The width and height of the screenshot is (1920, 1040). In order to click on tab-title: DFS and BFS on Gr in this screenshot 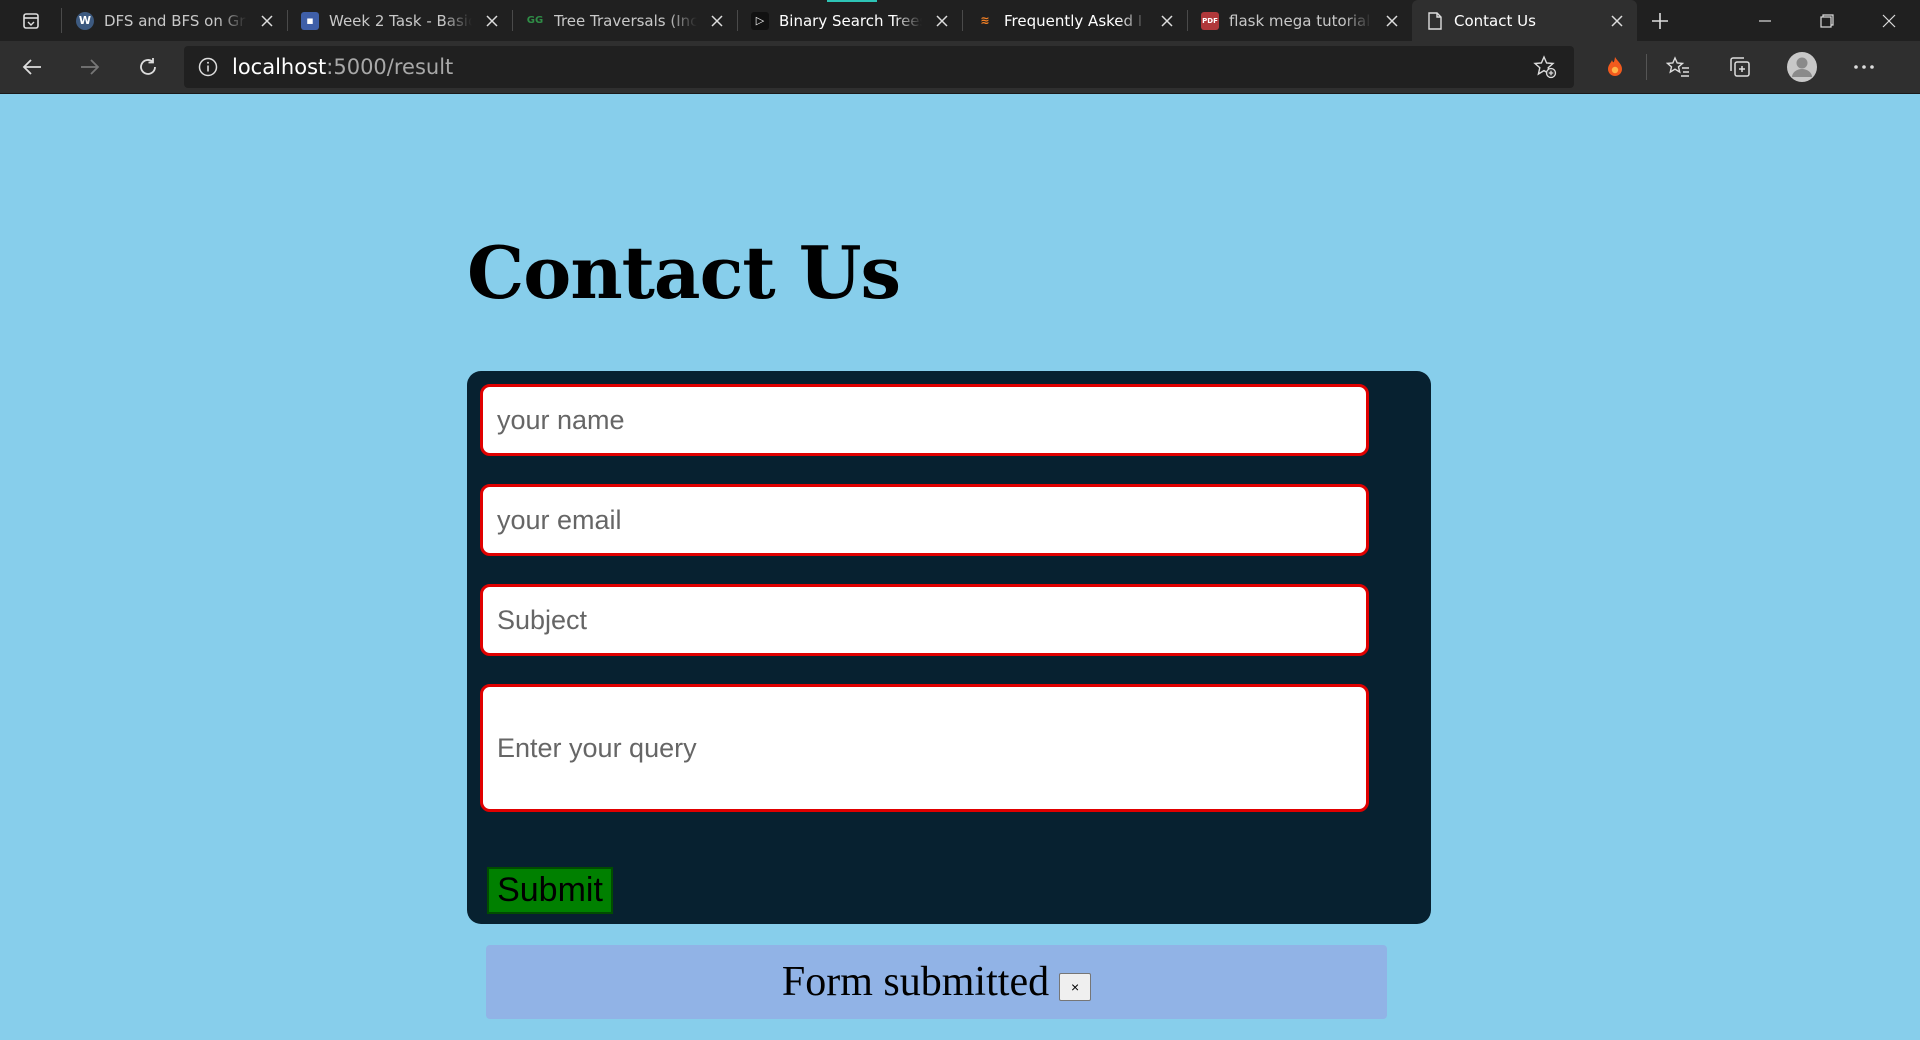, I will do `click(175, 20)`.